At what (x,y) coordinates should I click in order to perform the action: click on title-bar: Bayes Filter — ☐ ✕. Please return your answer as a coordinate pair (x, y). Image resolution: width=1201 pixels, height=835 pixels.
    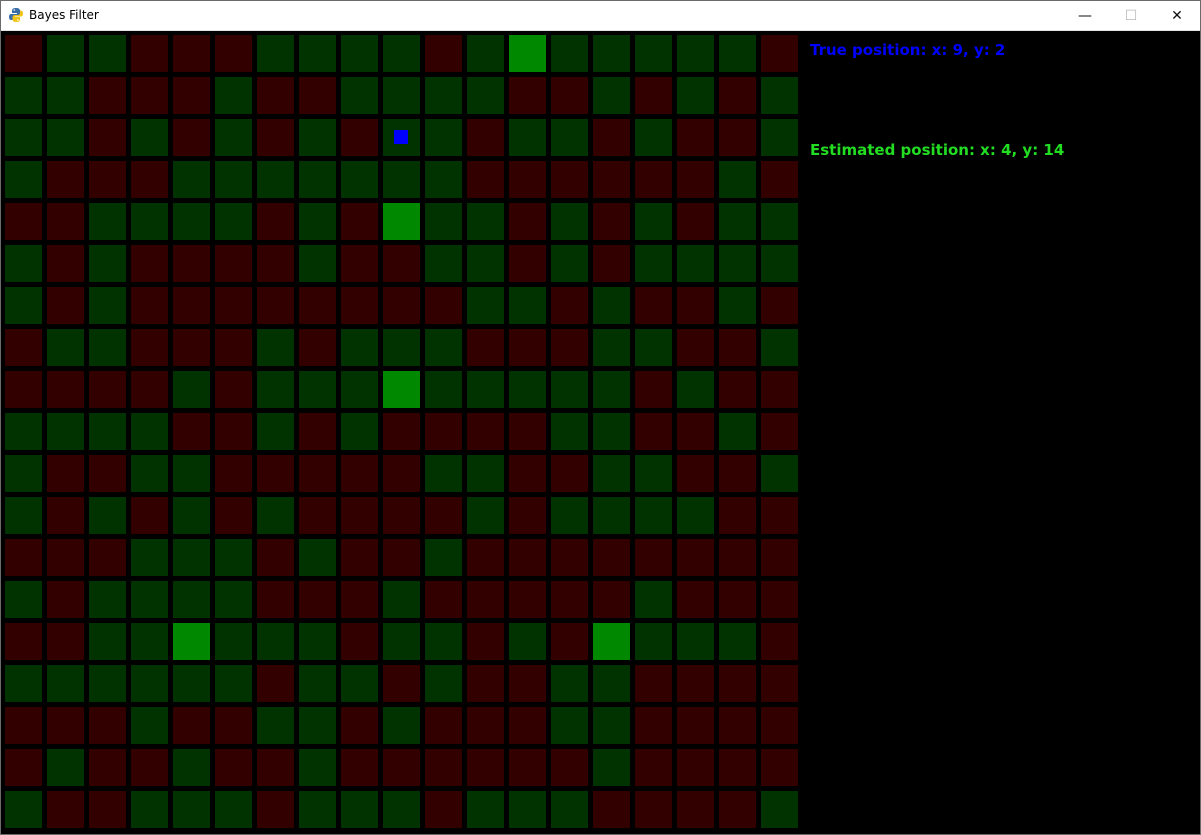
    Looking at the image, I should click on (600, 16).